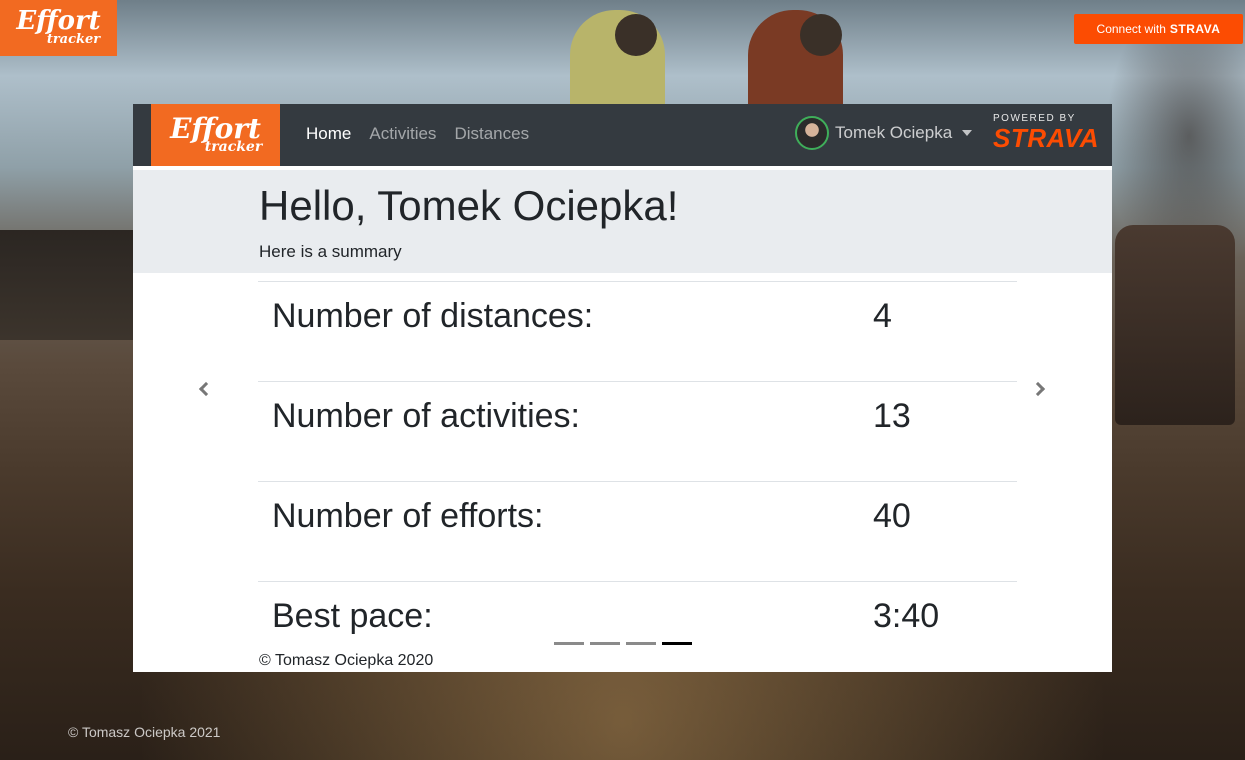  Describe the element at coordinates (906, 616) in the screenshot. I see `stat-value: 3:40` at that location.